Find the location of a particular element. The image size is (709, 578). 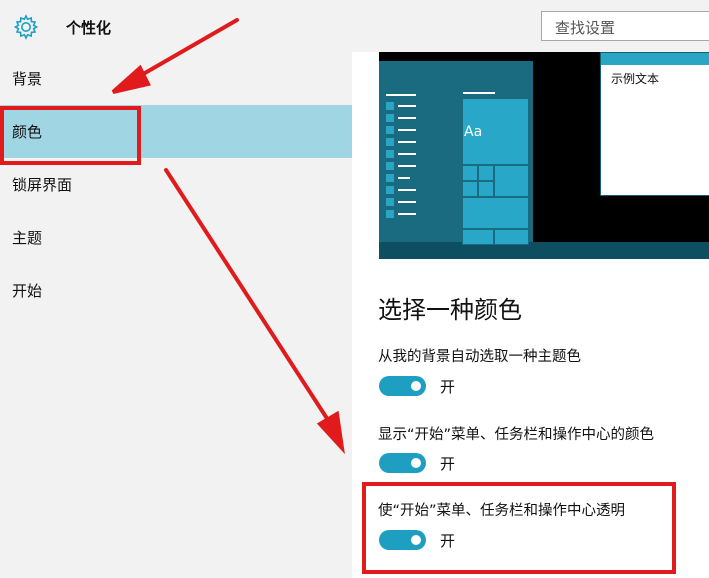

preview-tiles-header is located at coordinates (479, 93).